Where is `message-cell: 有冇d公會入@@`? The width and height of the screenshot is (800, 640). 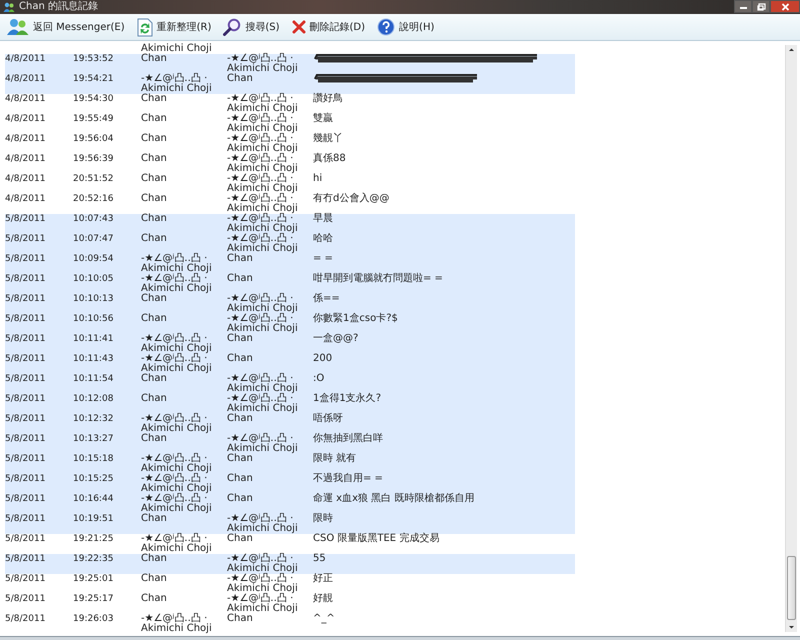
message-cell: 有冇d公會入@@ is located at coordinates (351, 199).